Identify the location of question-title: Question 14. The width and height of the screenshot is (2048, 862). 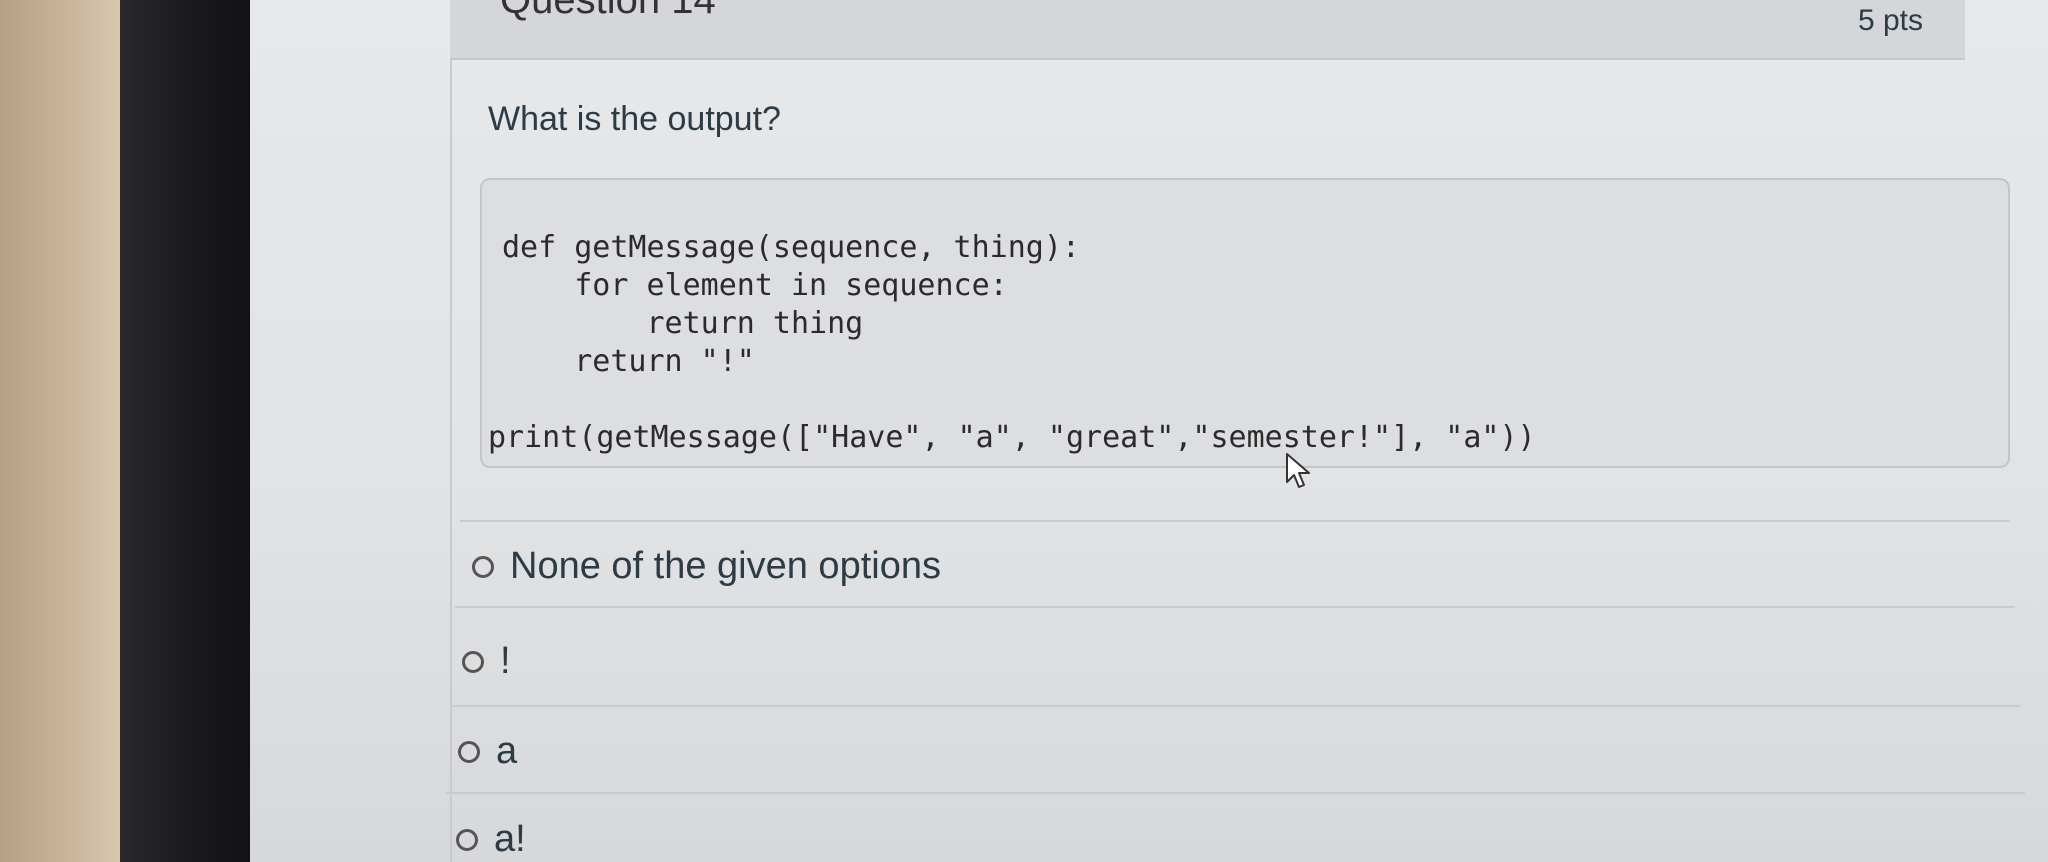
(608, 11).